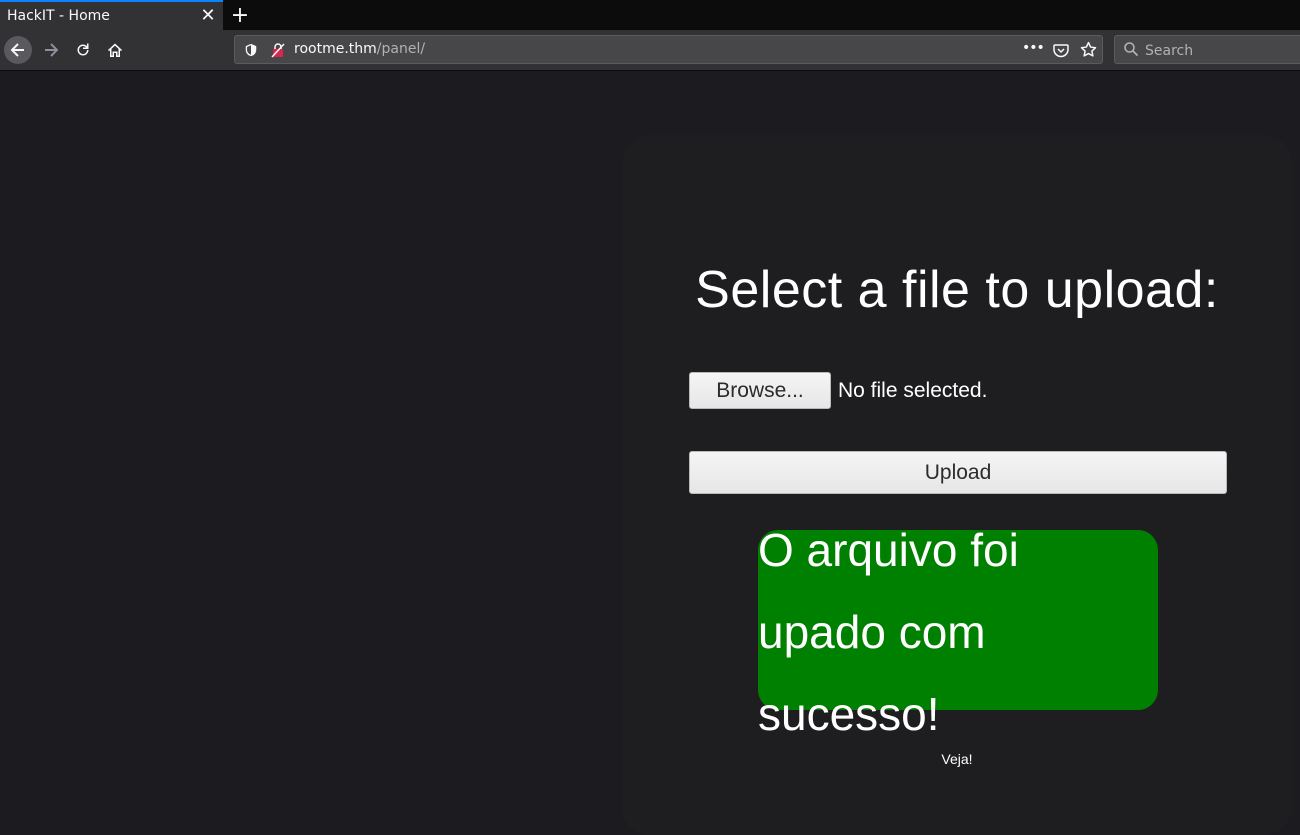  I want to click on tab-strip: HackIT - Home ✕ +, so click(650, 15).